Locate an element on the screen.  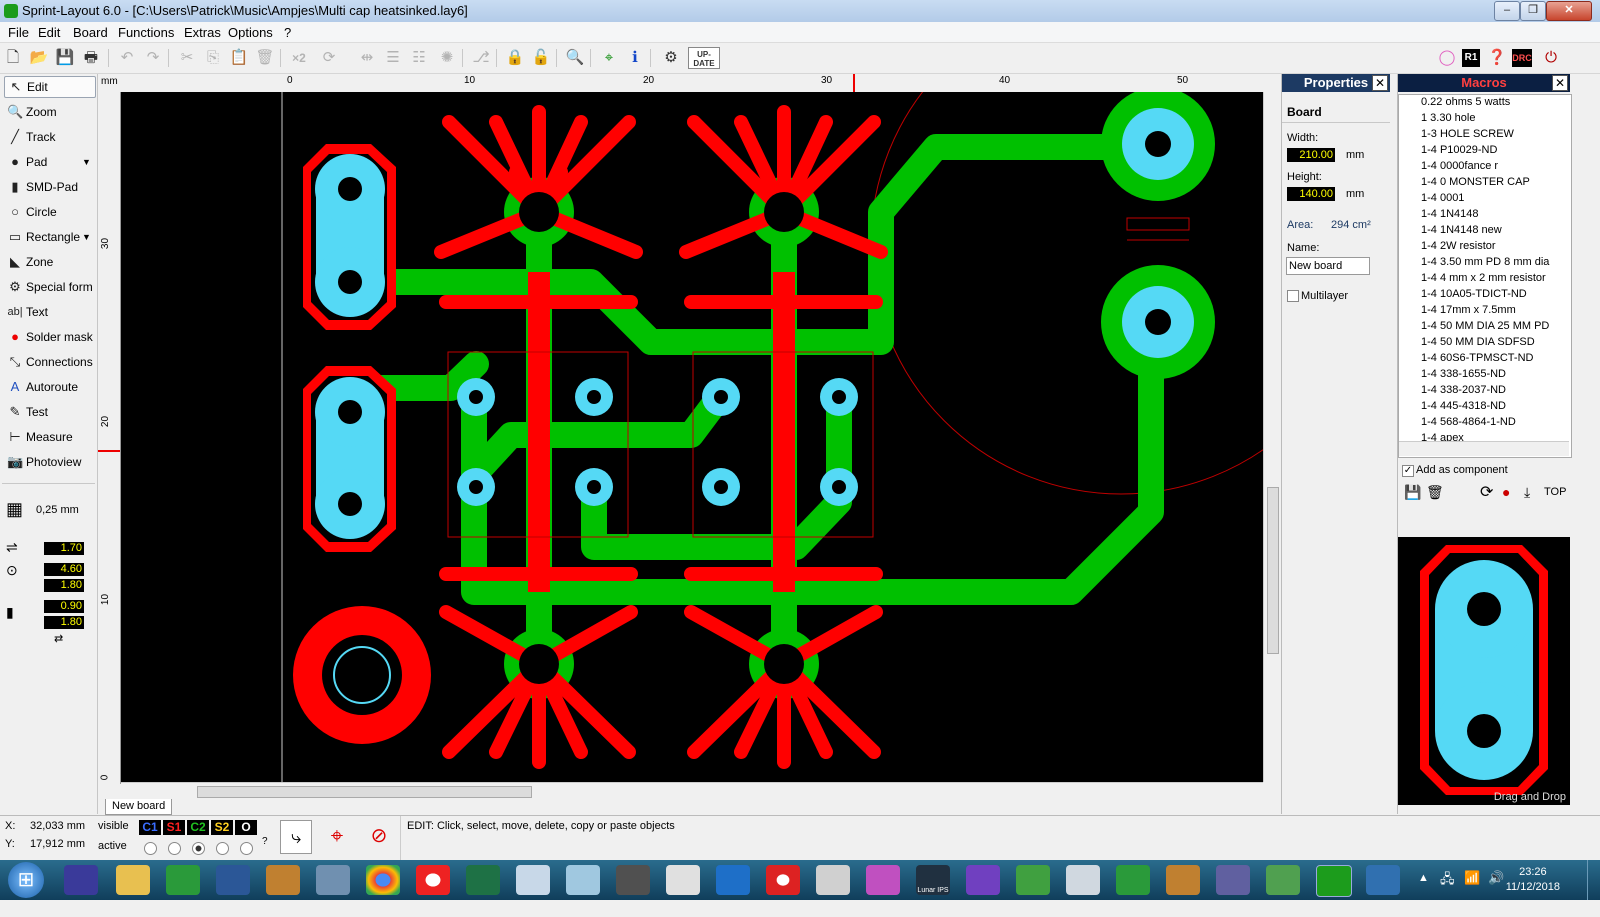
tool-test: ✎ Test is located at coordinates (49, 412).